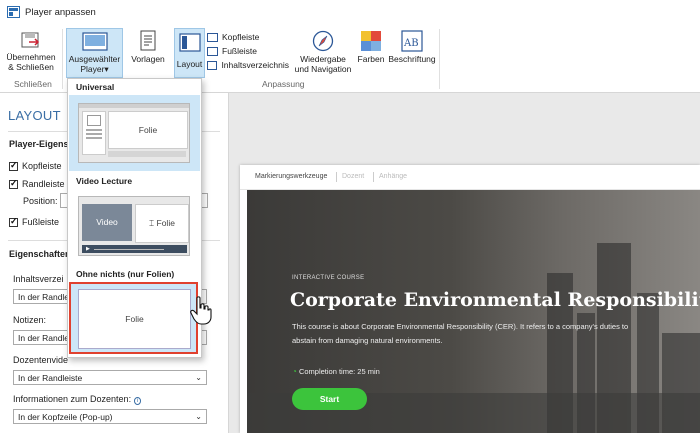 This screenshot has width=700, height=433. I want to click on player-toolbar: Markierungswerkzeuge Dozent Anhänge, so click(470, 177).